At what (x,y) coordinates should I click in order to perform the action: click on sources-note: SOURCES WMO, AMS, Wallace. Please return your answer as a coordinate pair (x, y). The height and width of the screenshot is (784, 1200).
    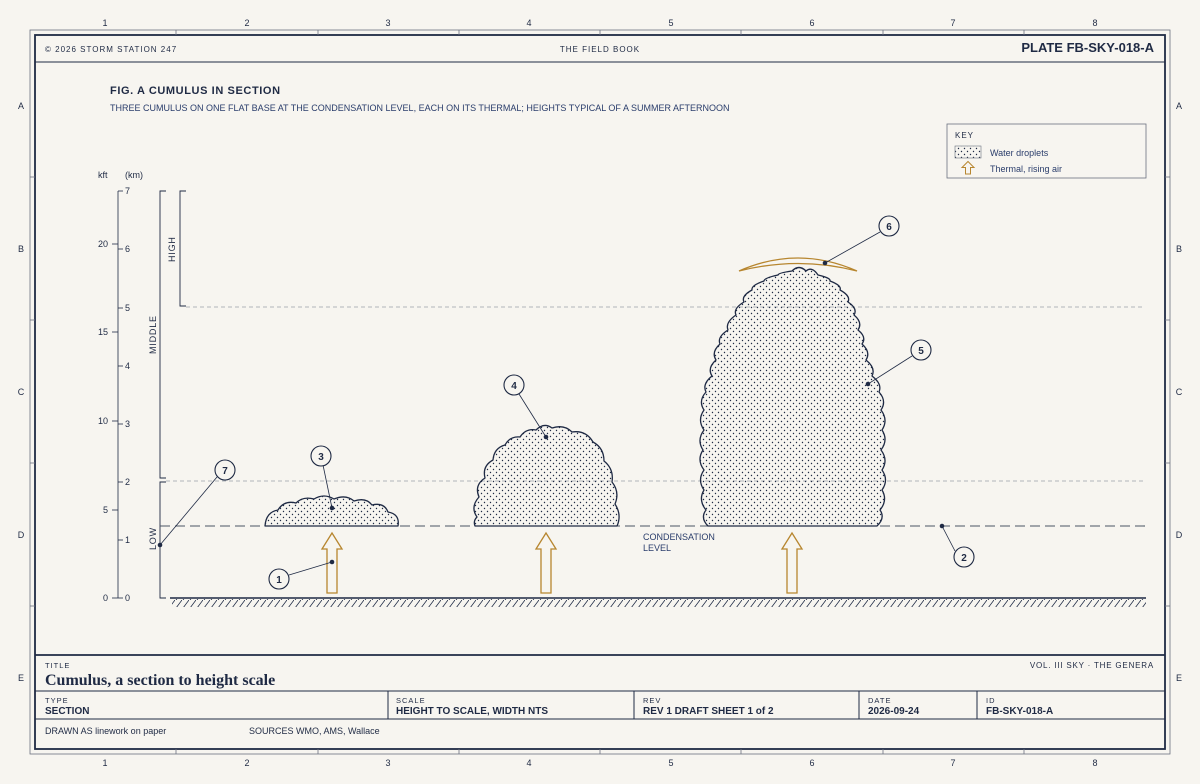
    Looking at the image, I should click on (314, 731).